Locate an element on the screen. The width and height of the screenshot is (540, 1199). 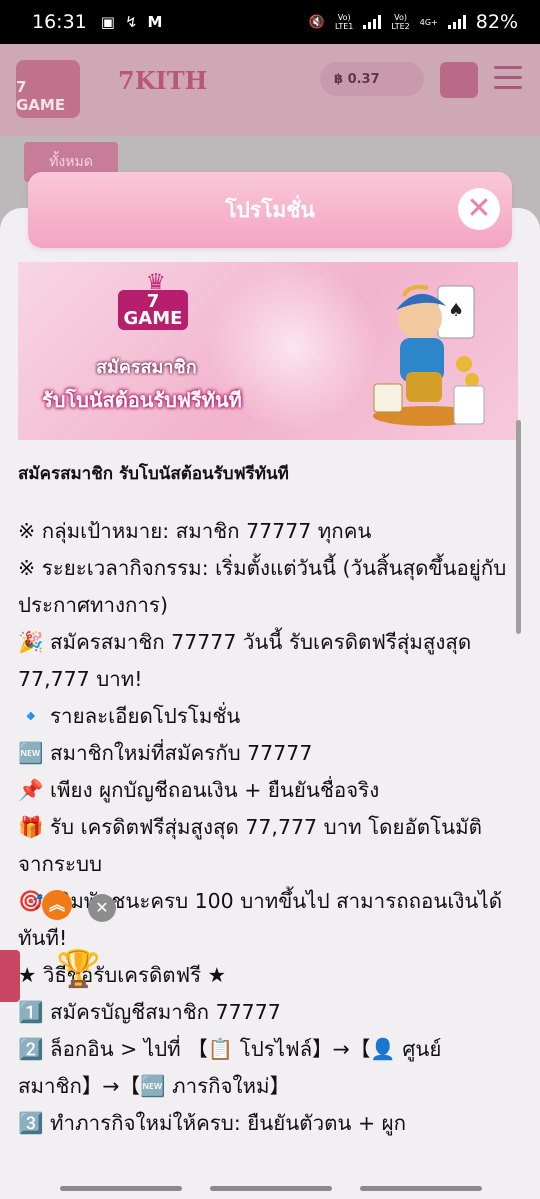
status-time: 16:31 is located at coordinates (59, 22).